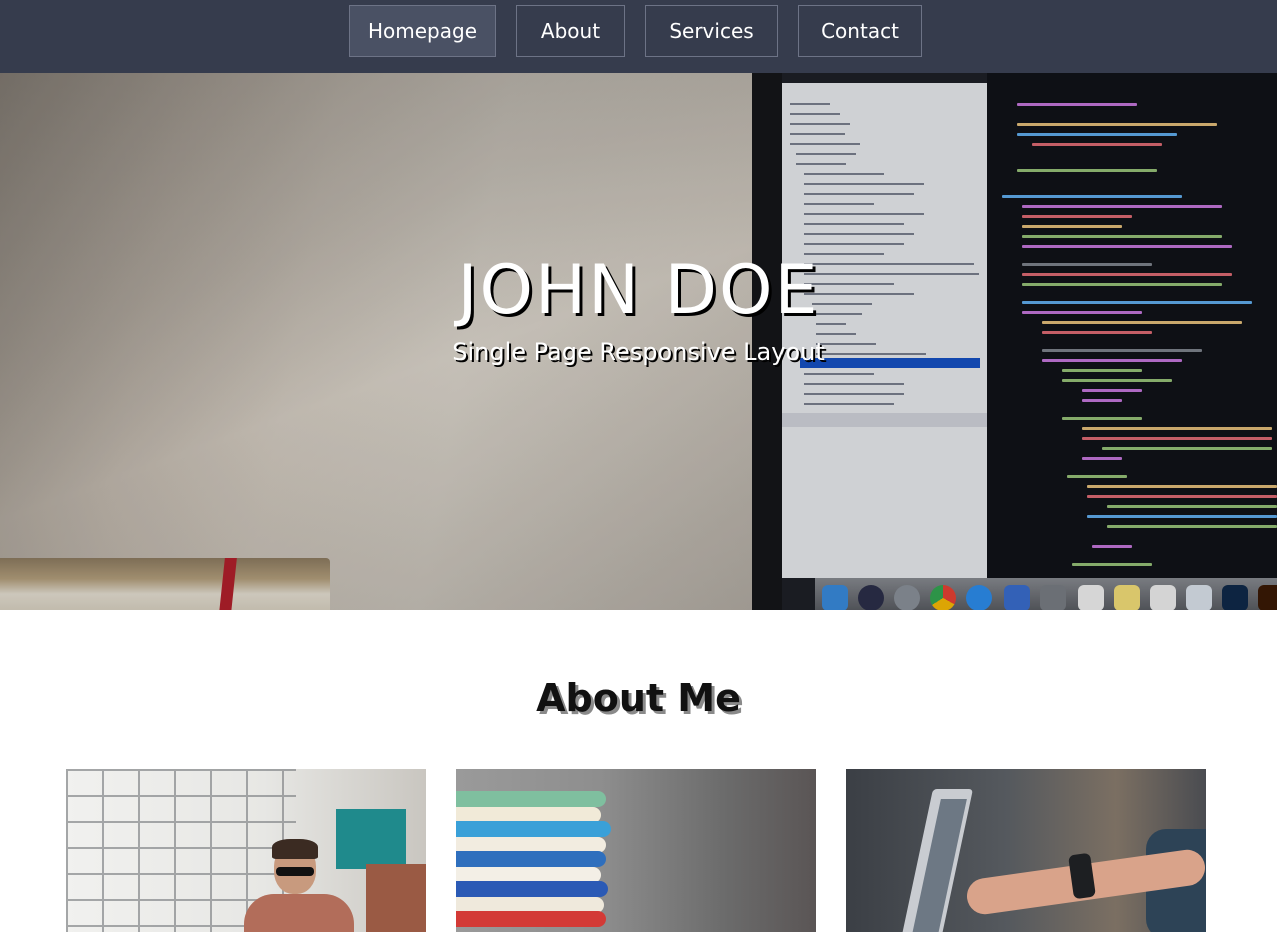  What do you see at coordinates (638, 36) in the screenshot?
I see `top-nav: Homepage About Services Contact` at bounding box center [638, 36].